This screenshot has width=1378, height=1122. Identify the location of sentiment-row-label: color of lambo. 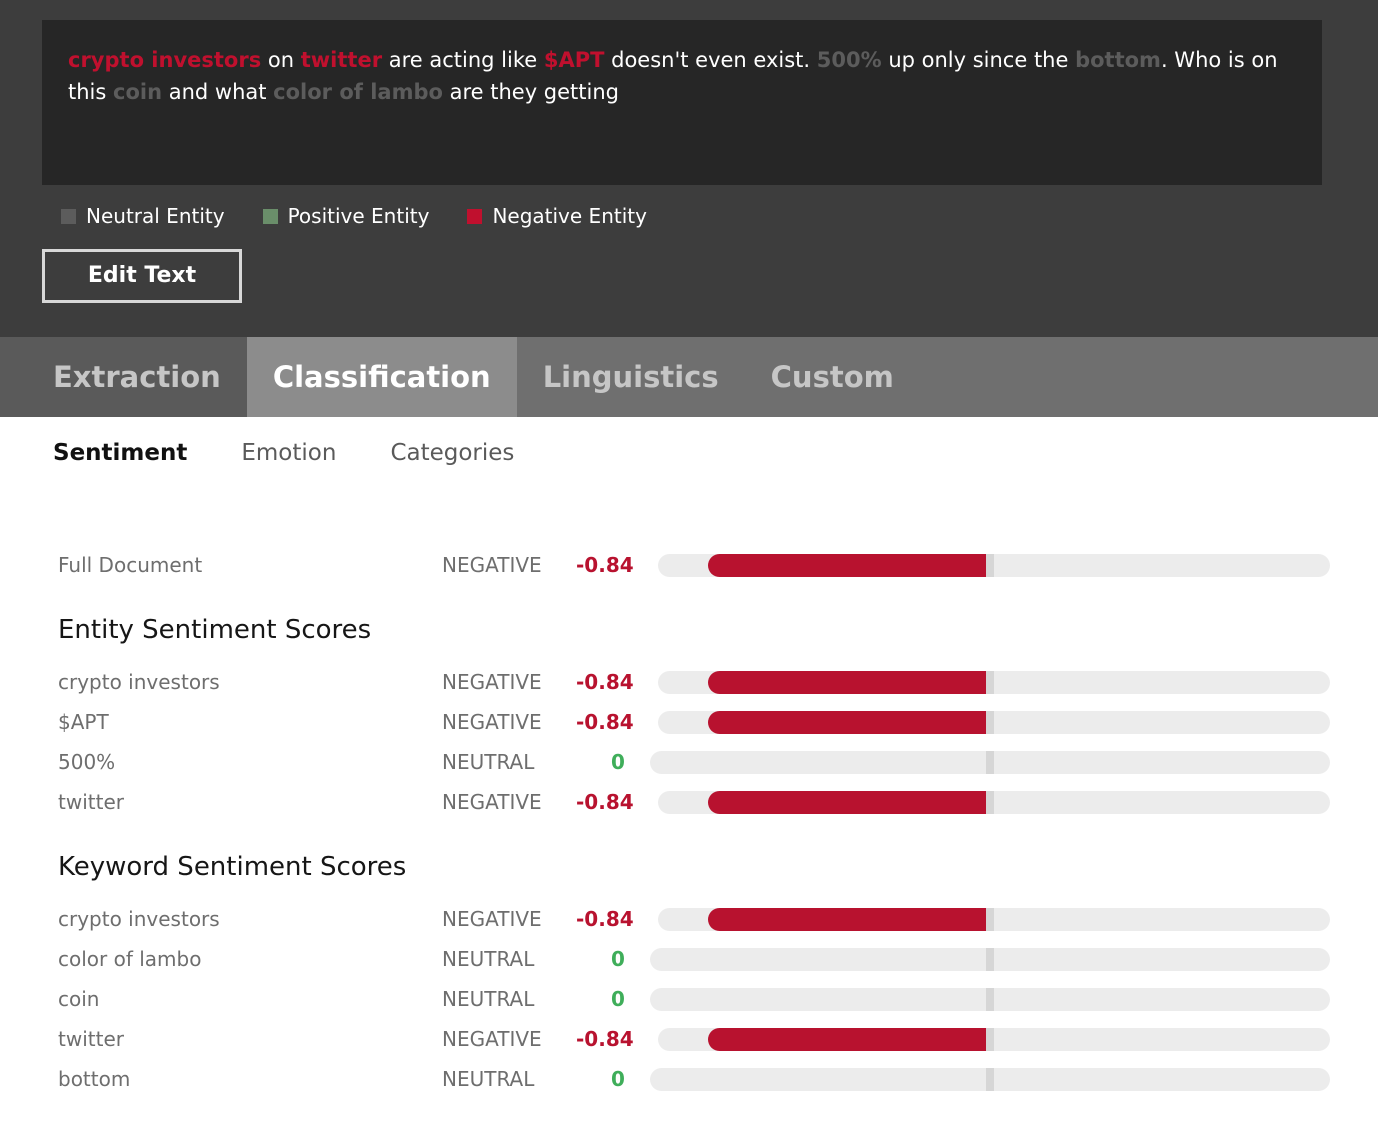
(130, 959).